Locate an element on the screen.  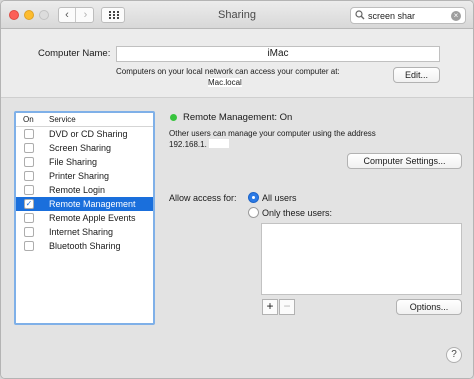
service-row-remote-management: ✓ Remote Management is located at coordinates (84, 204).